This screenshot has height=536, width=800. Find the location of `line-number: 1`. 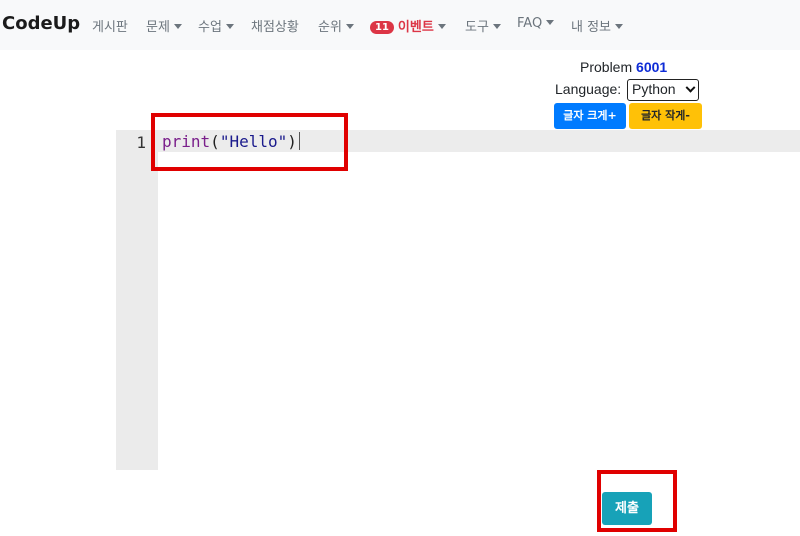

line-number: 1 is located at coordinates (141, 142).